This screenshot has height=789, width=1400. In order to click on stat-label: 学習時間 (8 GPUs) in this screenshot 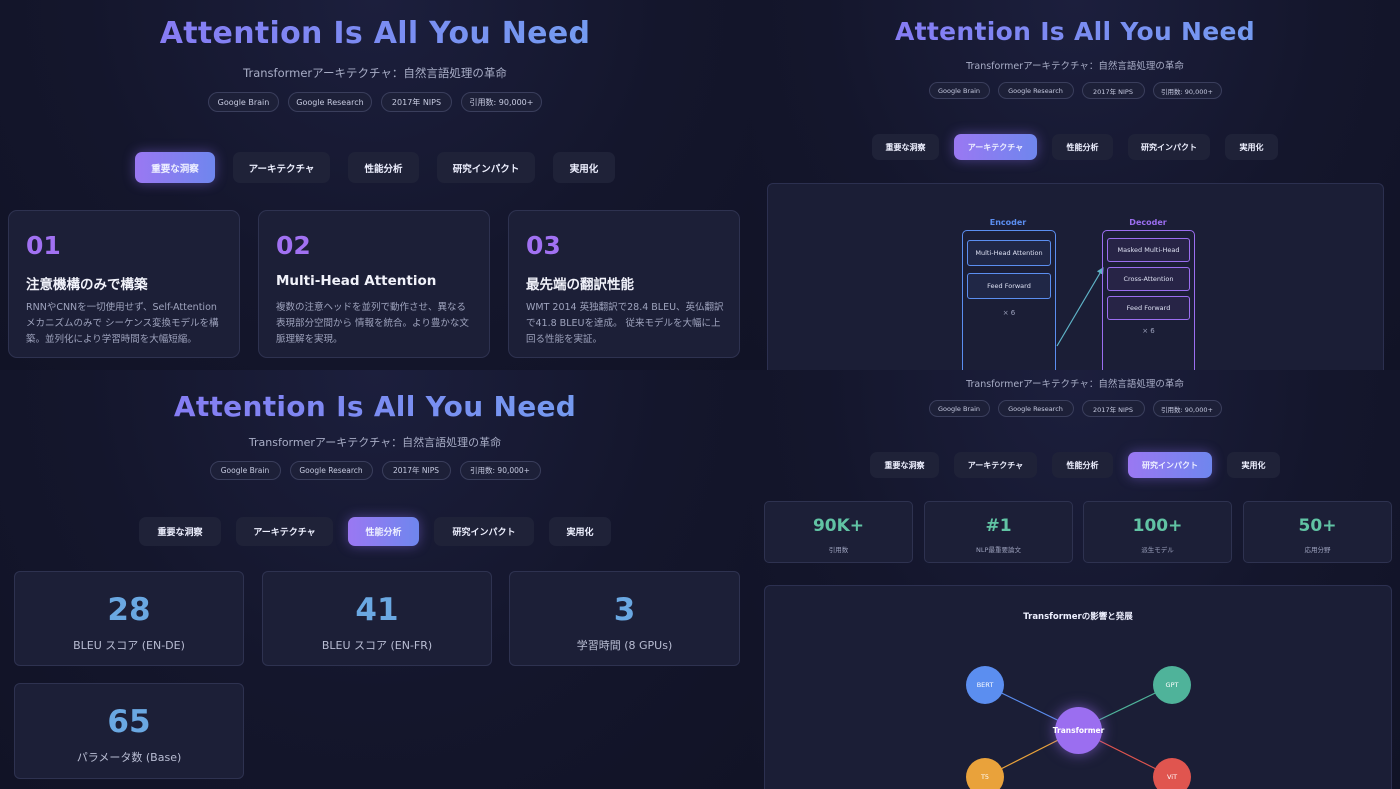, I will do `click(624, 645)`.